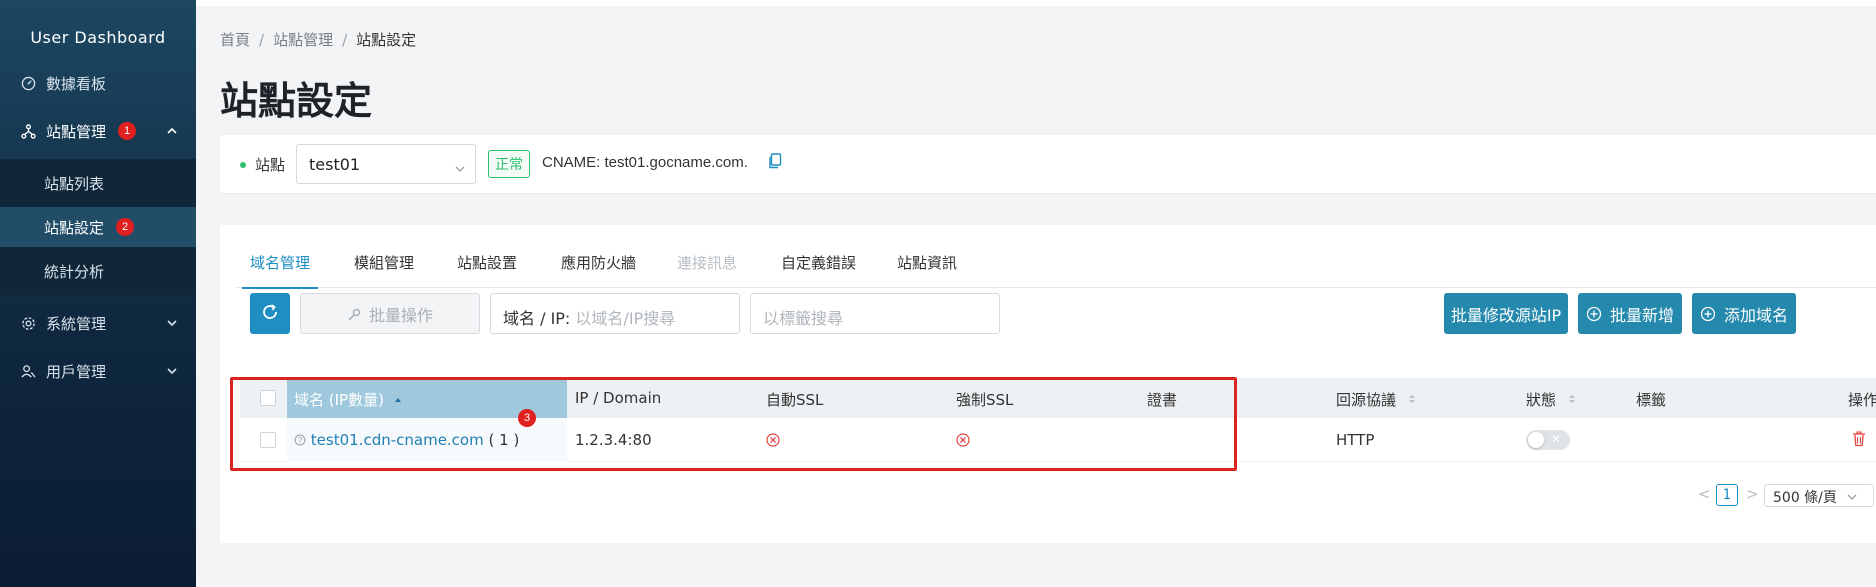 Image resolution: width=1876 pixels, height=587 pixels. What do you see at coordinates (397, 440) in the screenshot?
I see `domain-link: test01.cdn-cname.com` at bounding box center [397, 440].